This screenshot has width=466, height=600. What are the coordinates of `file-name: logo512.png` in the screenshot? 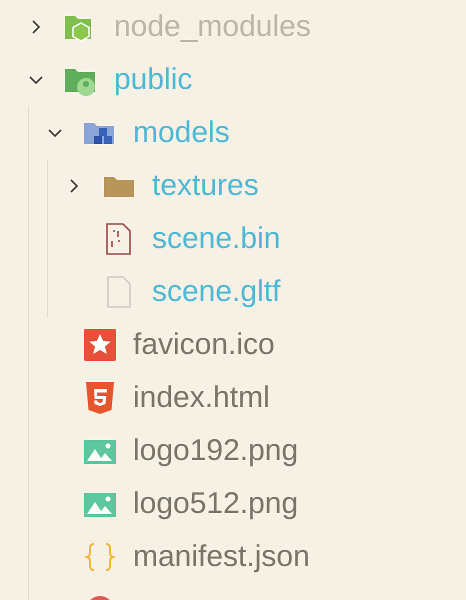 It's located at (215, 503).